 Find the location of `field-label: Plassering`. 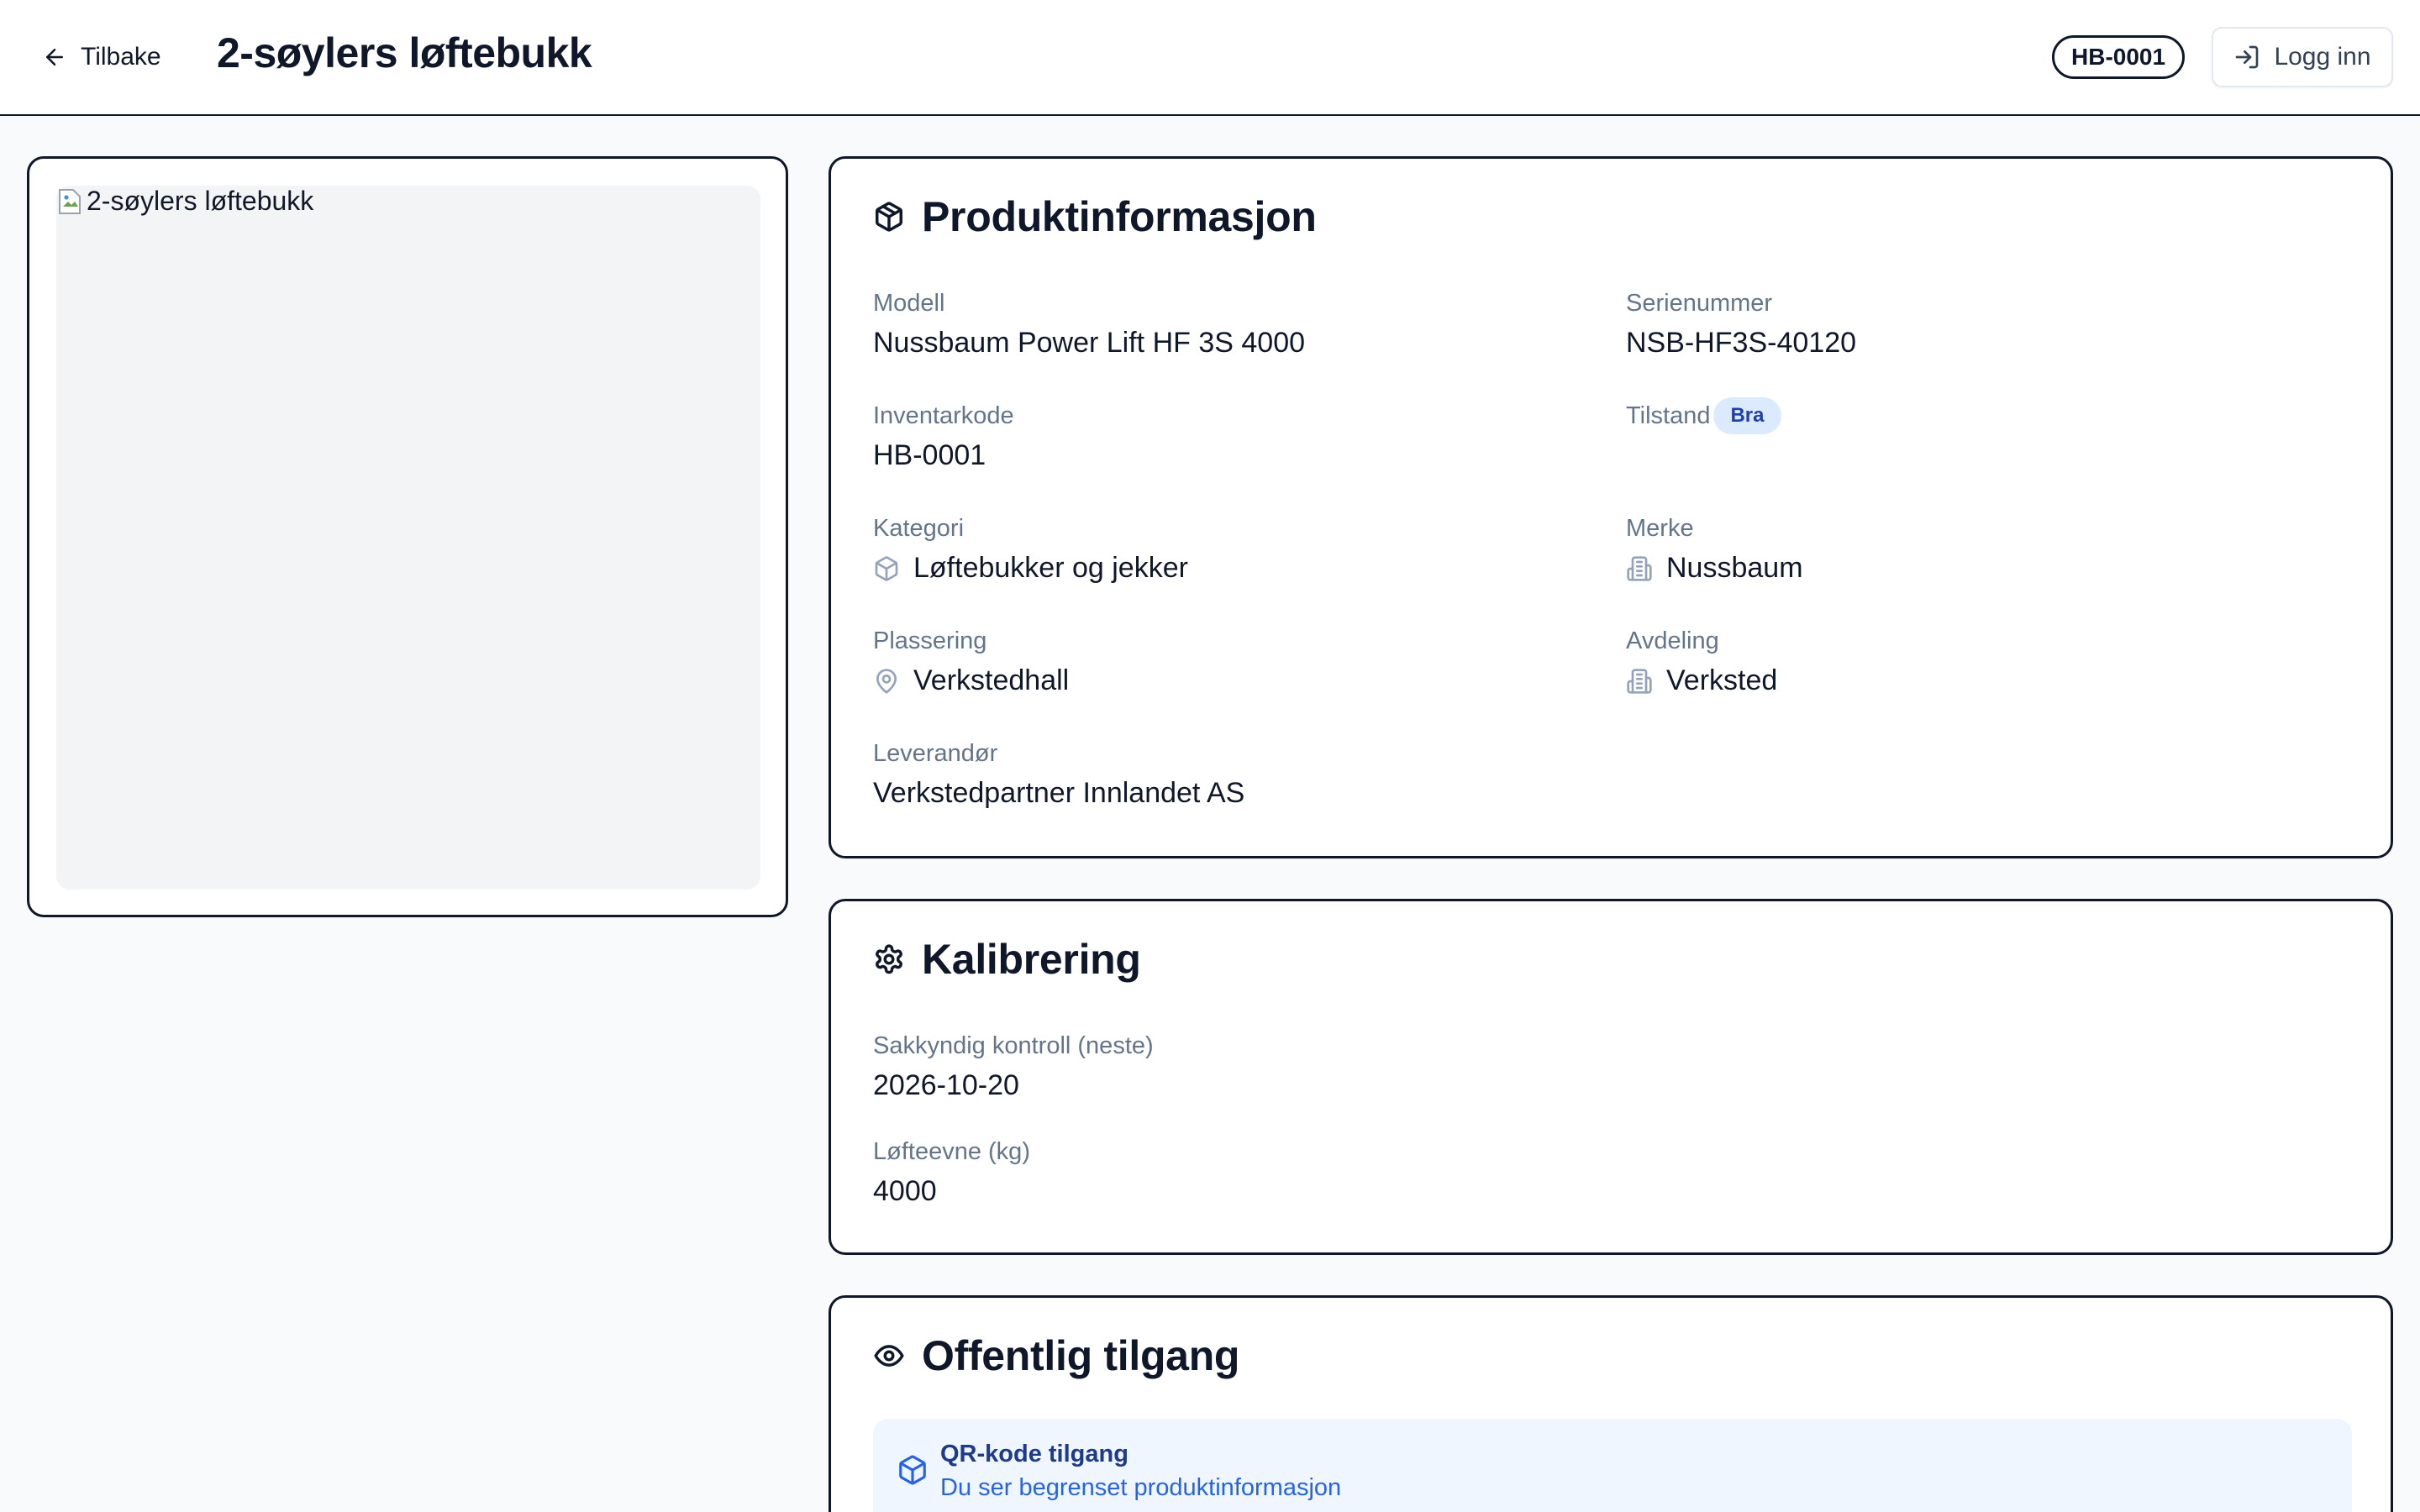

field-label: Plassering is located at coordinates (930, 640).